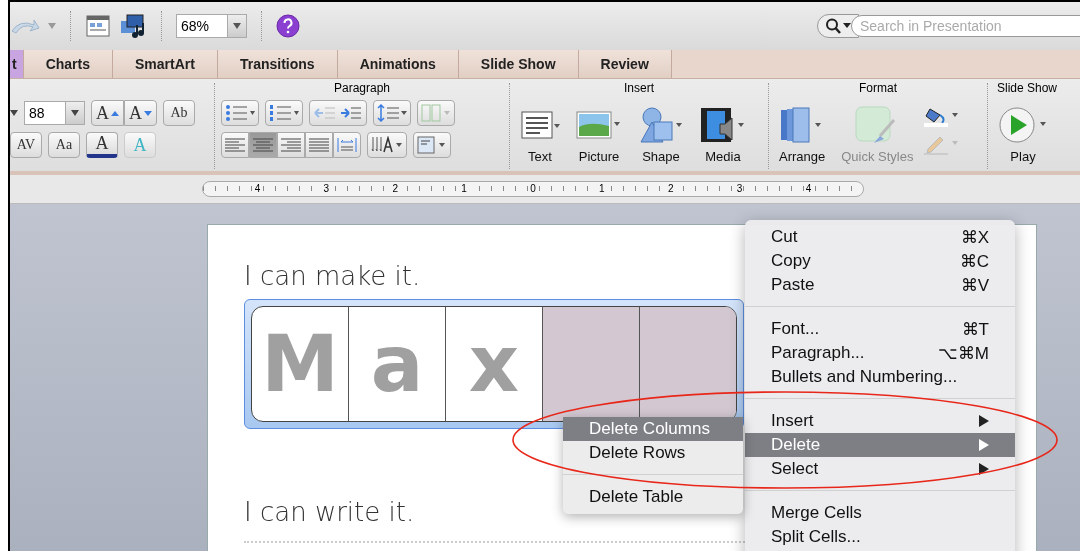  Describe the element at coordinates (880, 421) in the screenshot. I see `menu-item: Insert` at that location.